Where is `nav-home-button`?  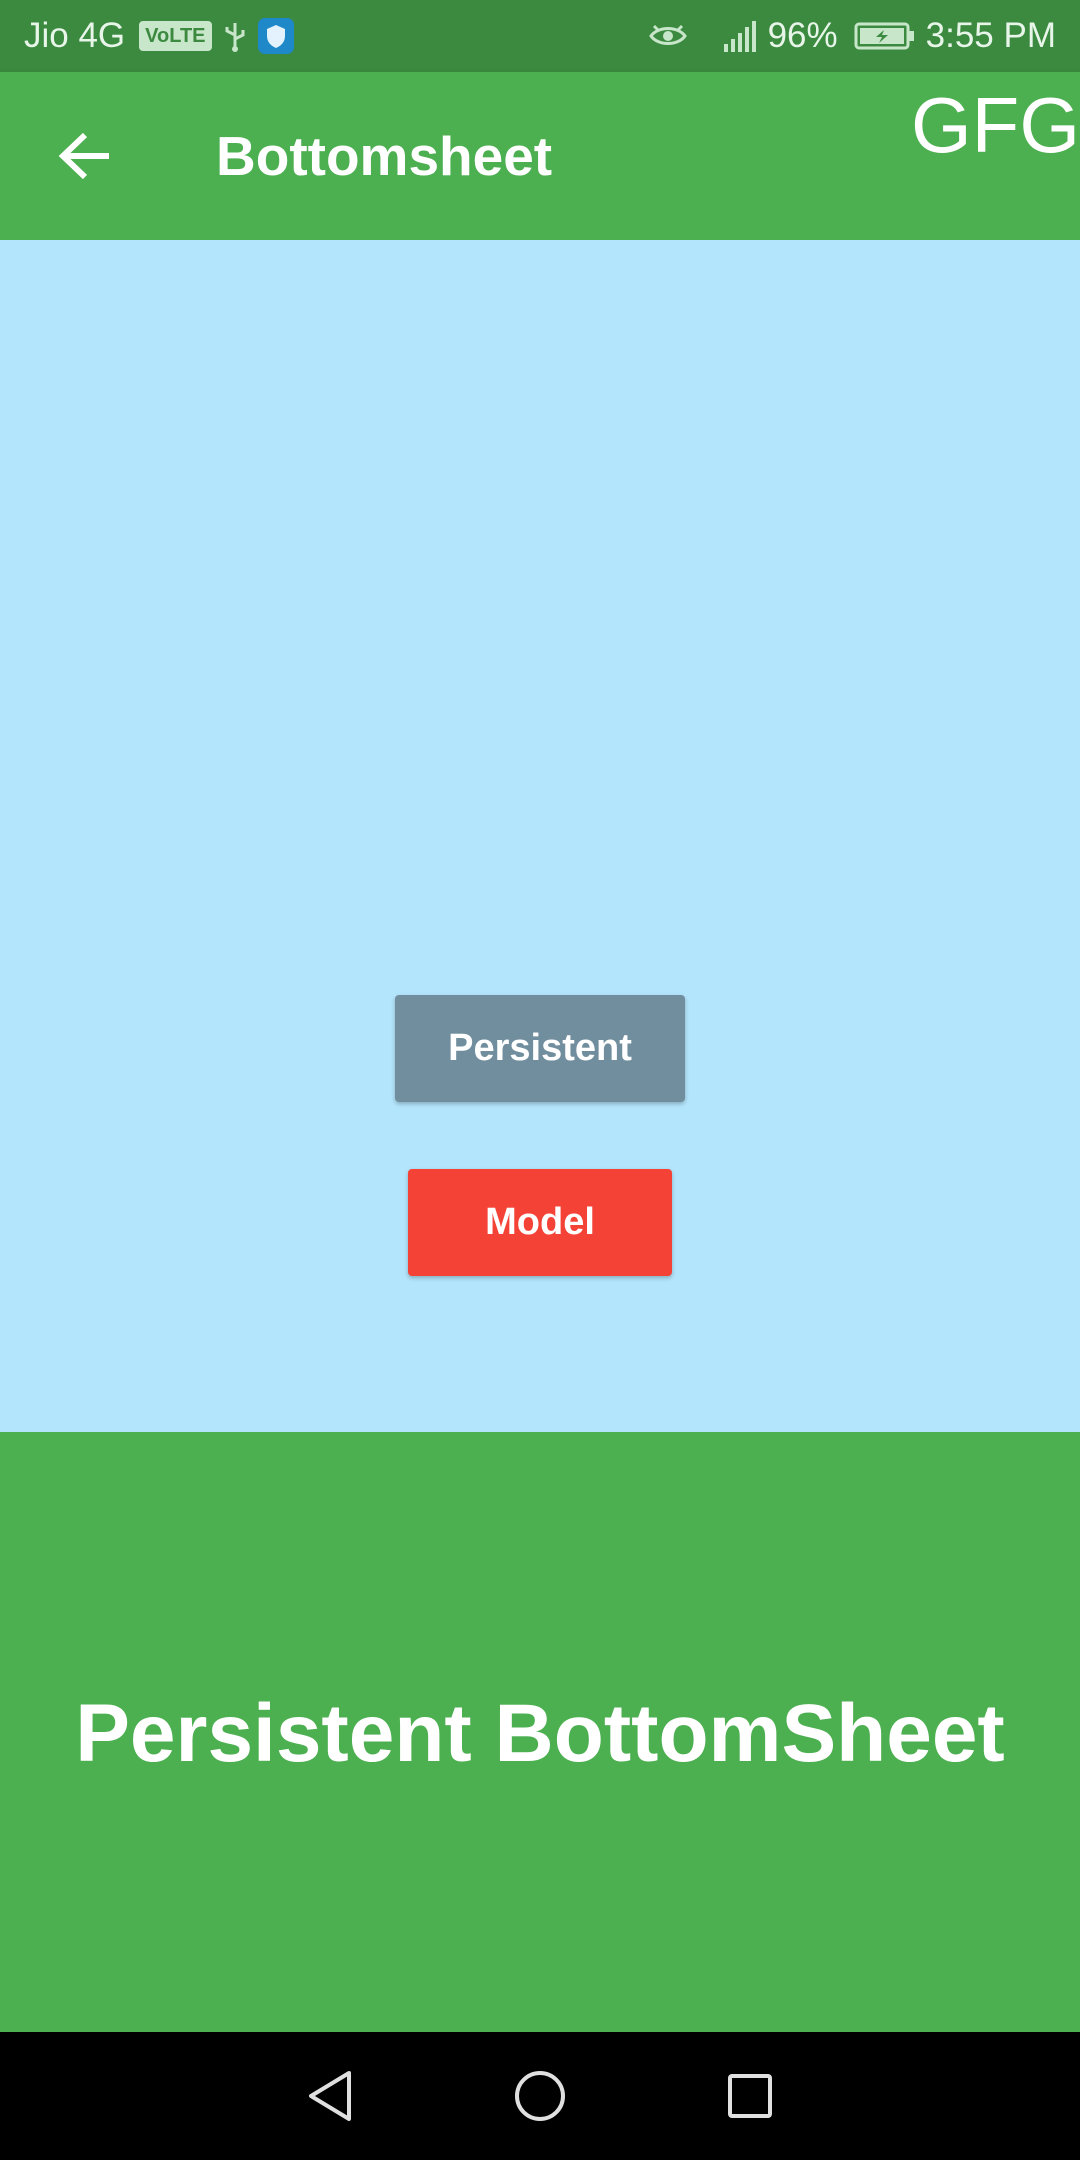 nav-home-button is located at coordinates (540, 2096).